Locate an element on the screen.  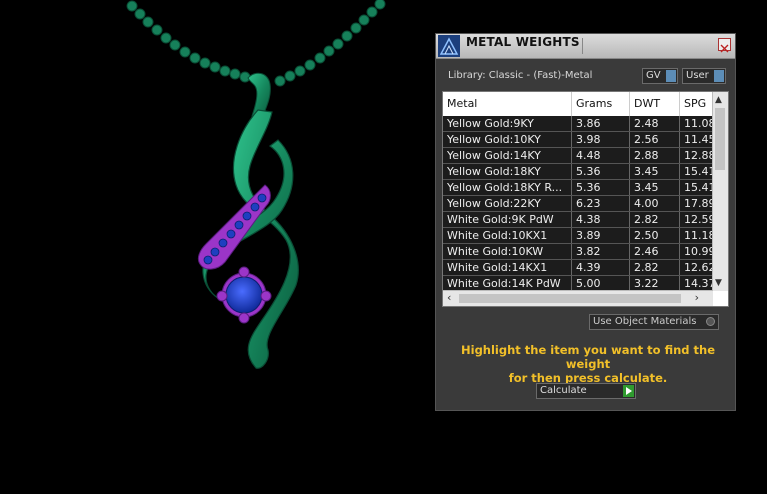
cell-metal: White Gold:10KW is located at coordinates (507, 251).